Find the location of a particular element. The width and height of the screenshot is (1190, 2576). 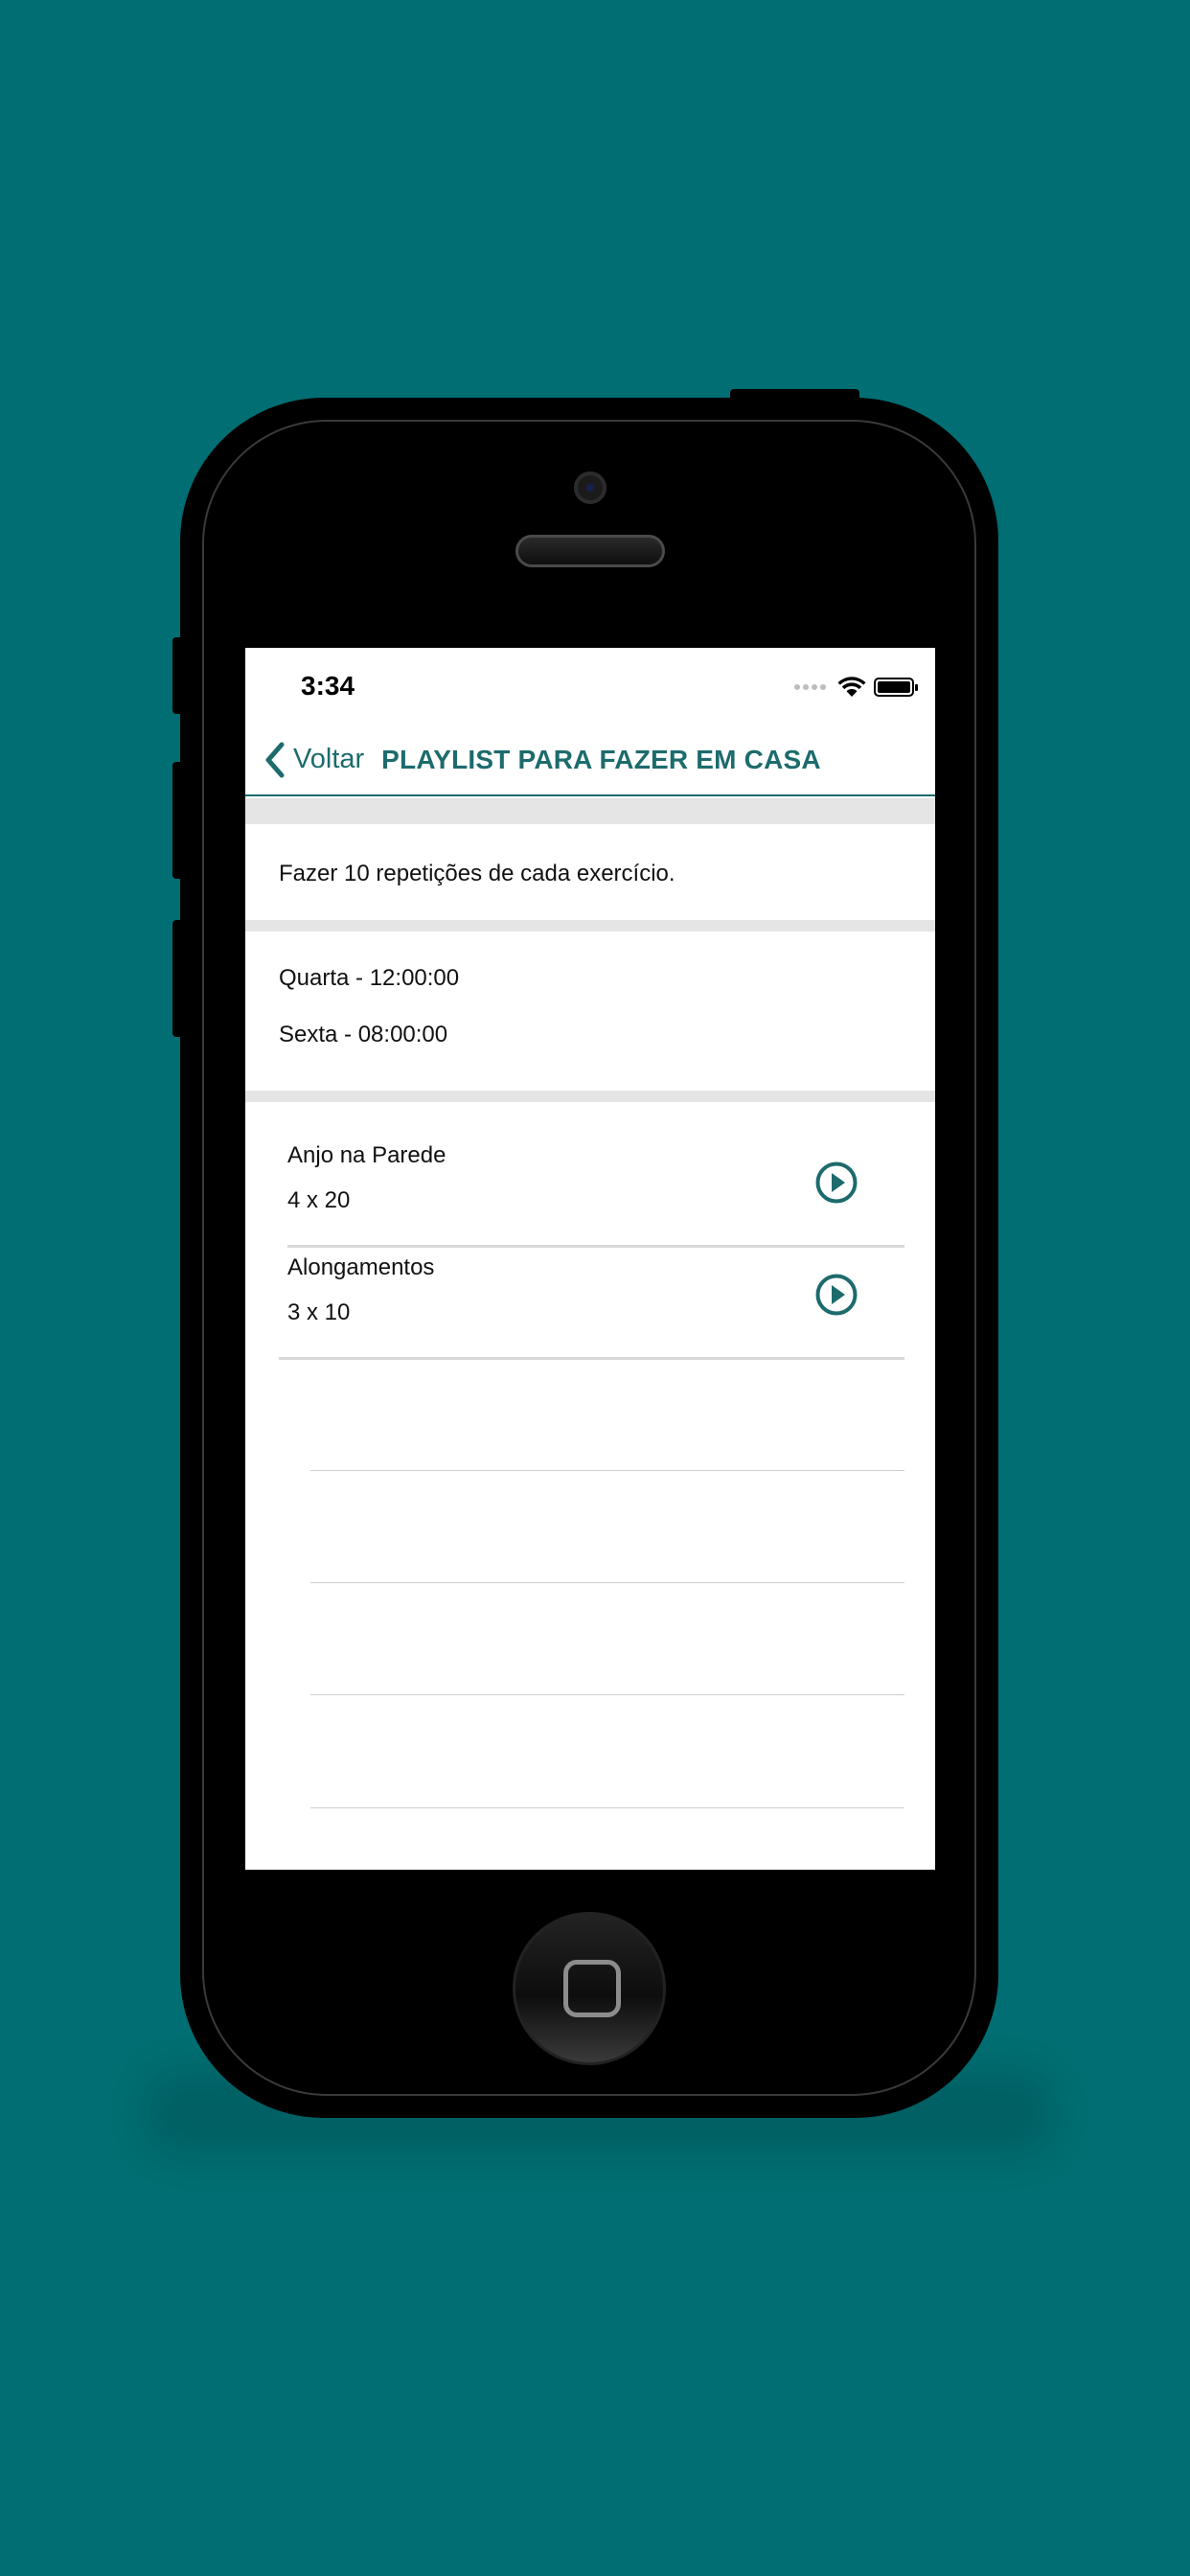

navigation-bar: Voltar PLAYLIST PARA FAZER EM CASA is located at coordinates (590, 760).